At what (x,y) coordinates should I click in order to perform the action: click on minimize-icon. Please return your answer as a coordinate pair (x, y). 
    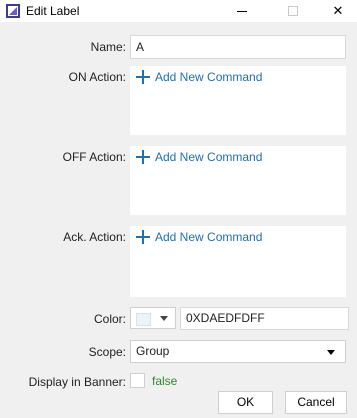
    Looking at the image, I should click on (242, 11).